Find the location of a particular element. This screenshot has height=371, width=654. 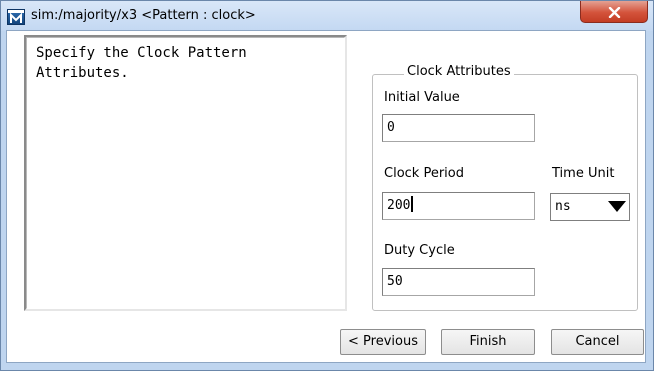

text-caret is located at coordinates (412, 204).